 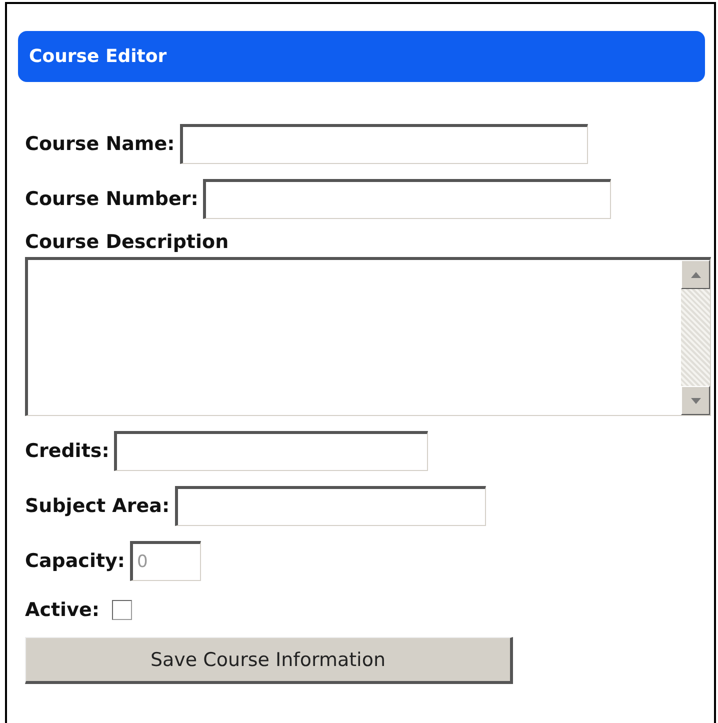 What do you see at coordinates (100, 143) in the screenshot?
I see `field-label: Course Name:` at bounding box center [100, 143].